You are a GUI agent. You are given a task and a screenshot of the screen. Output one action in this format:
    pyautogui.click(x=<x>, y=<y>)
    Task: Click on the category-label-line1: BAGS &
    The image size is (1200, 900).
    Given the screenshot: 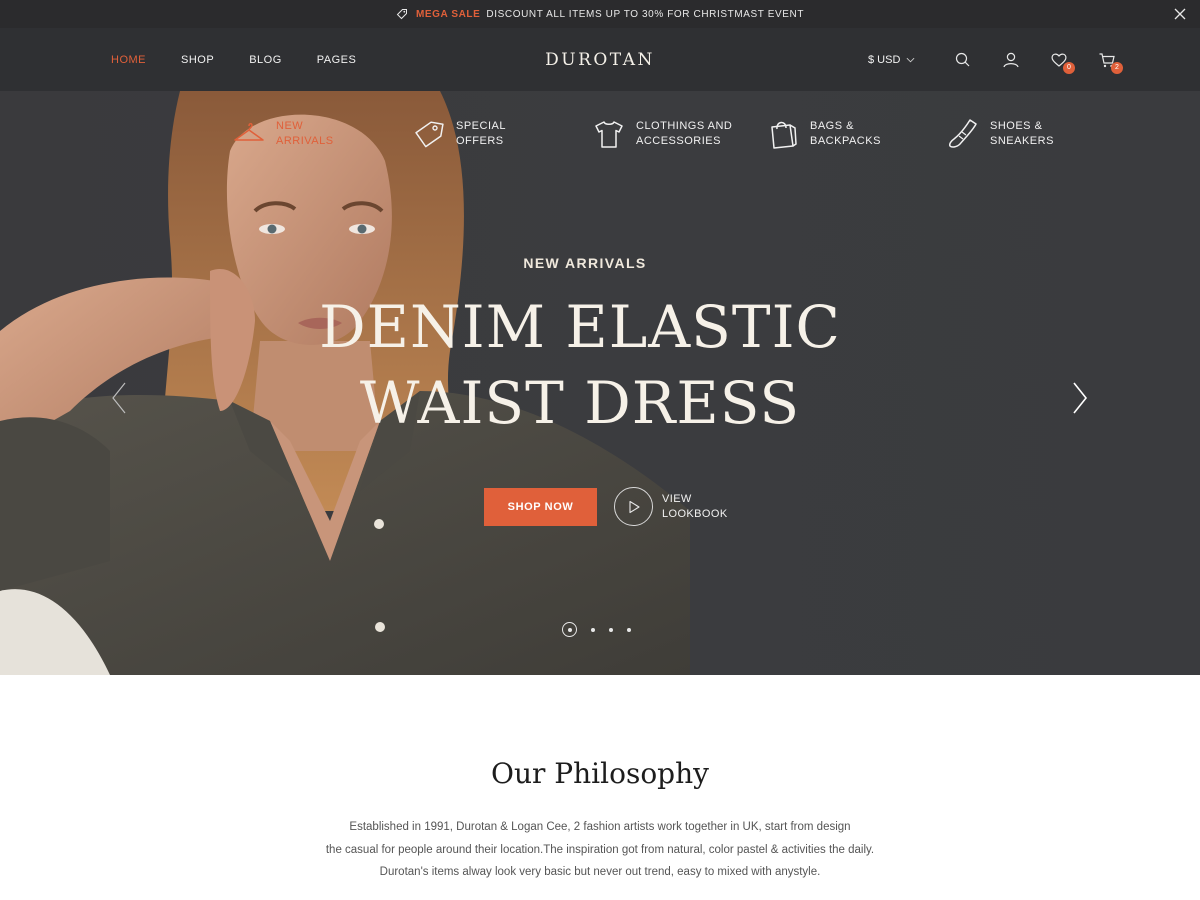 What is the action you would take?
    pyautogui.click(x=832, y=126)
    